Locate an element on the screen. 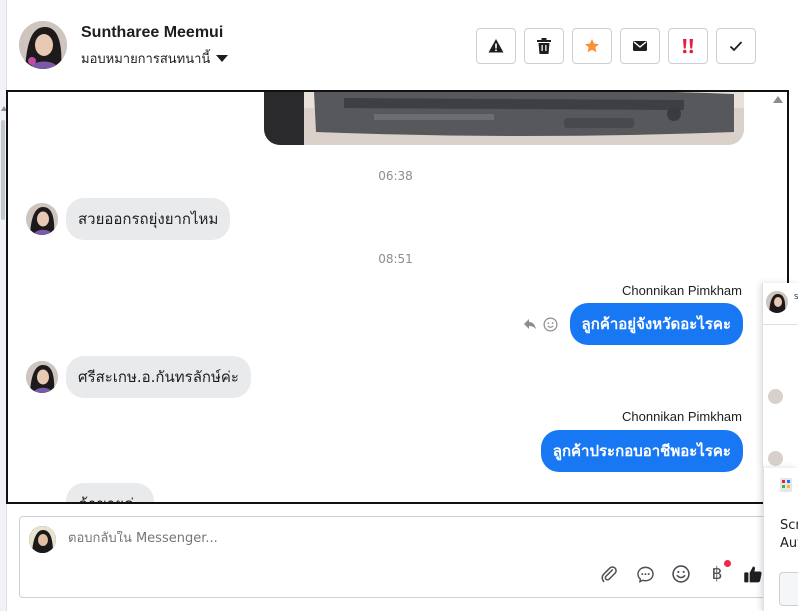  mark-done-button is located at coordinates (736, 46).